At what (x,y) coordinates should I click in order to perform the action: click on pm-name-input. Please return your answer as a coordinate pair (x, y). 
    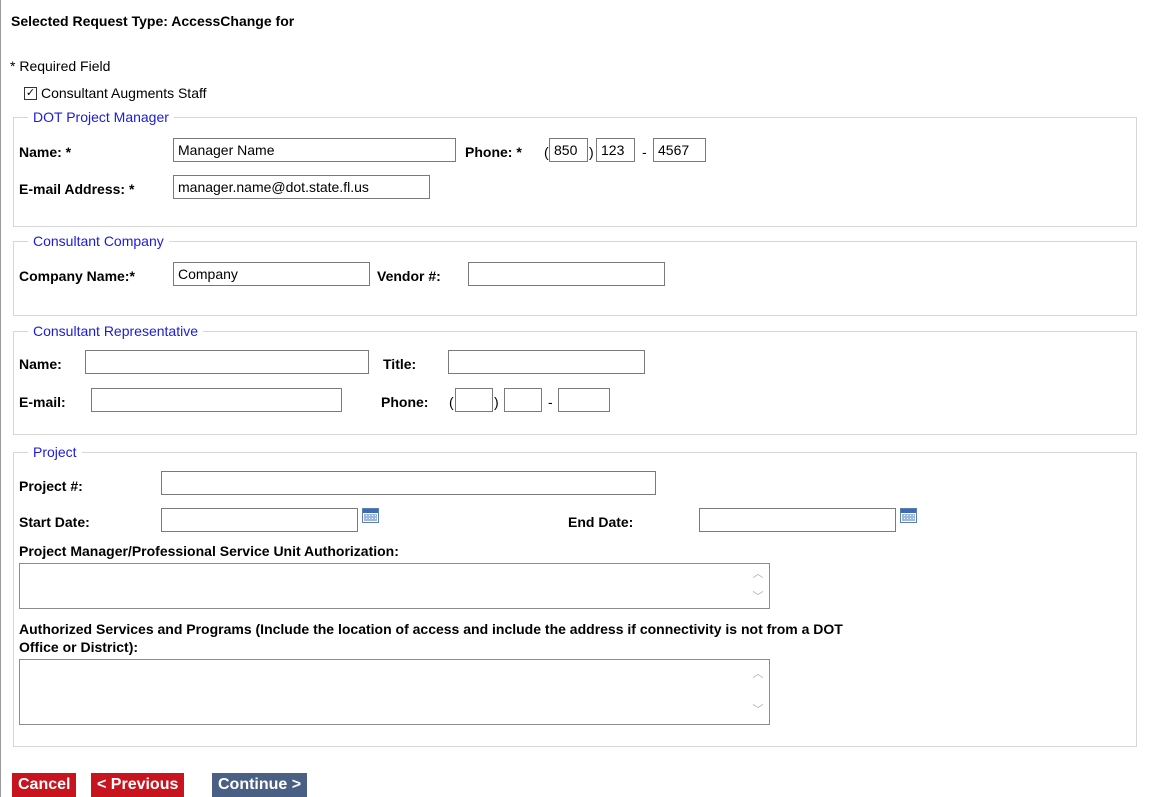
    Looking at the image, I should click on (314, 150).